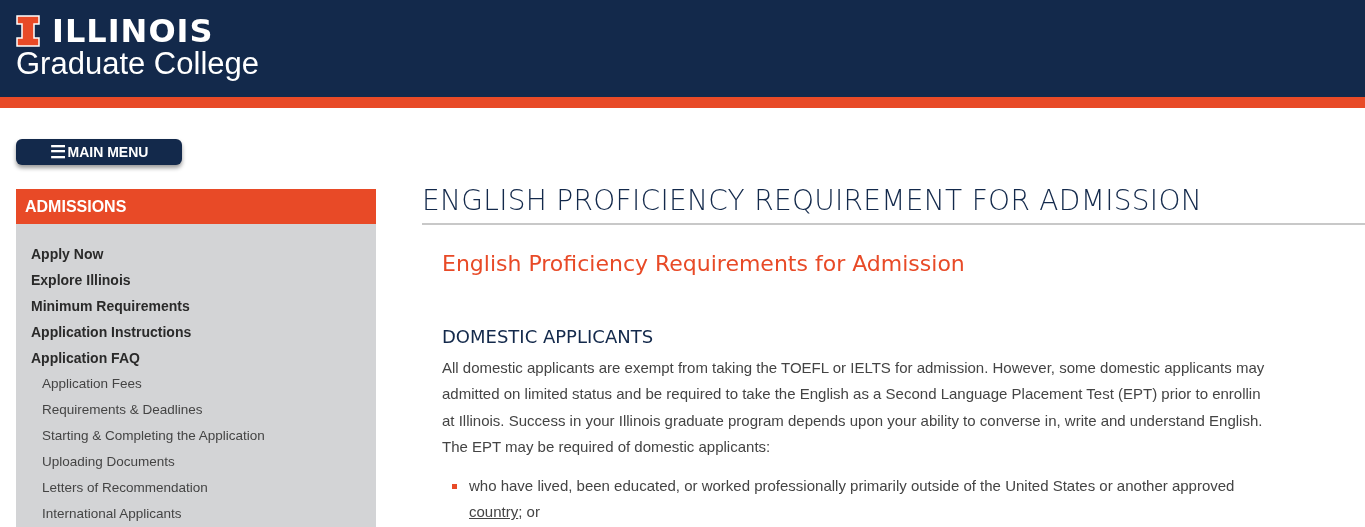 The height and width of the screenshot is (527, 1365). Describe the element at coordinates (704, 263) in the screenshot. I see `section-subtitle: English Proficiency Requirements for Admission` at that location.